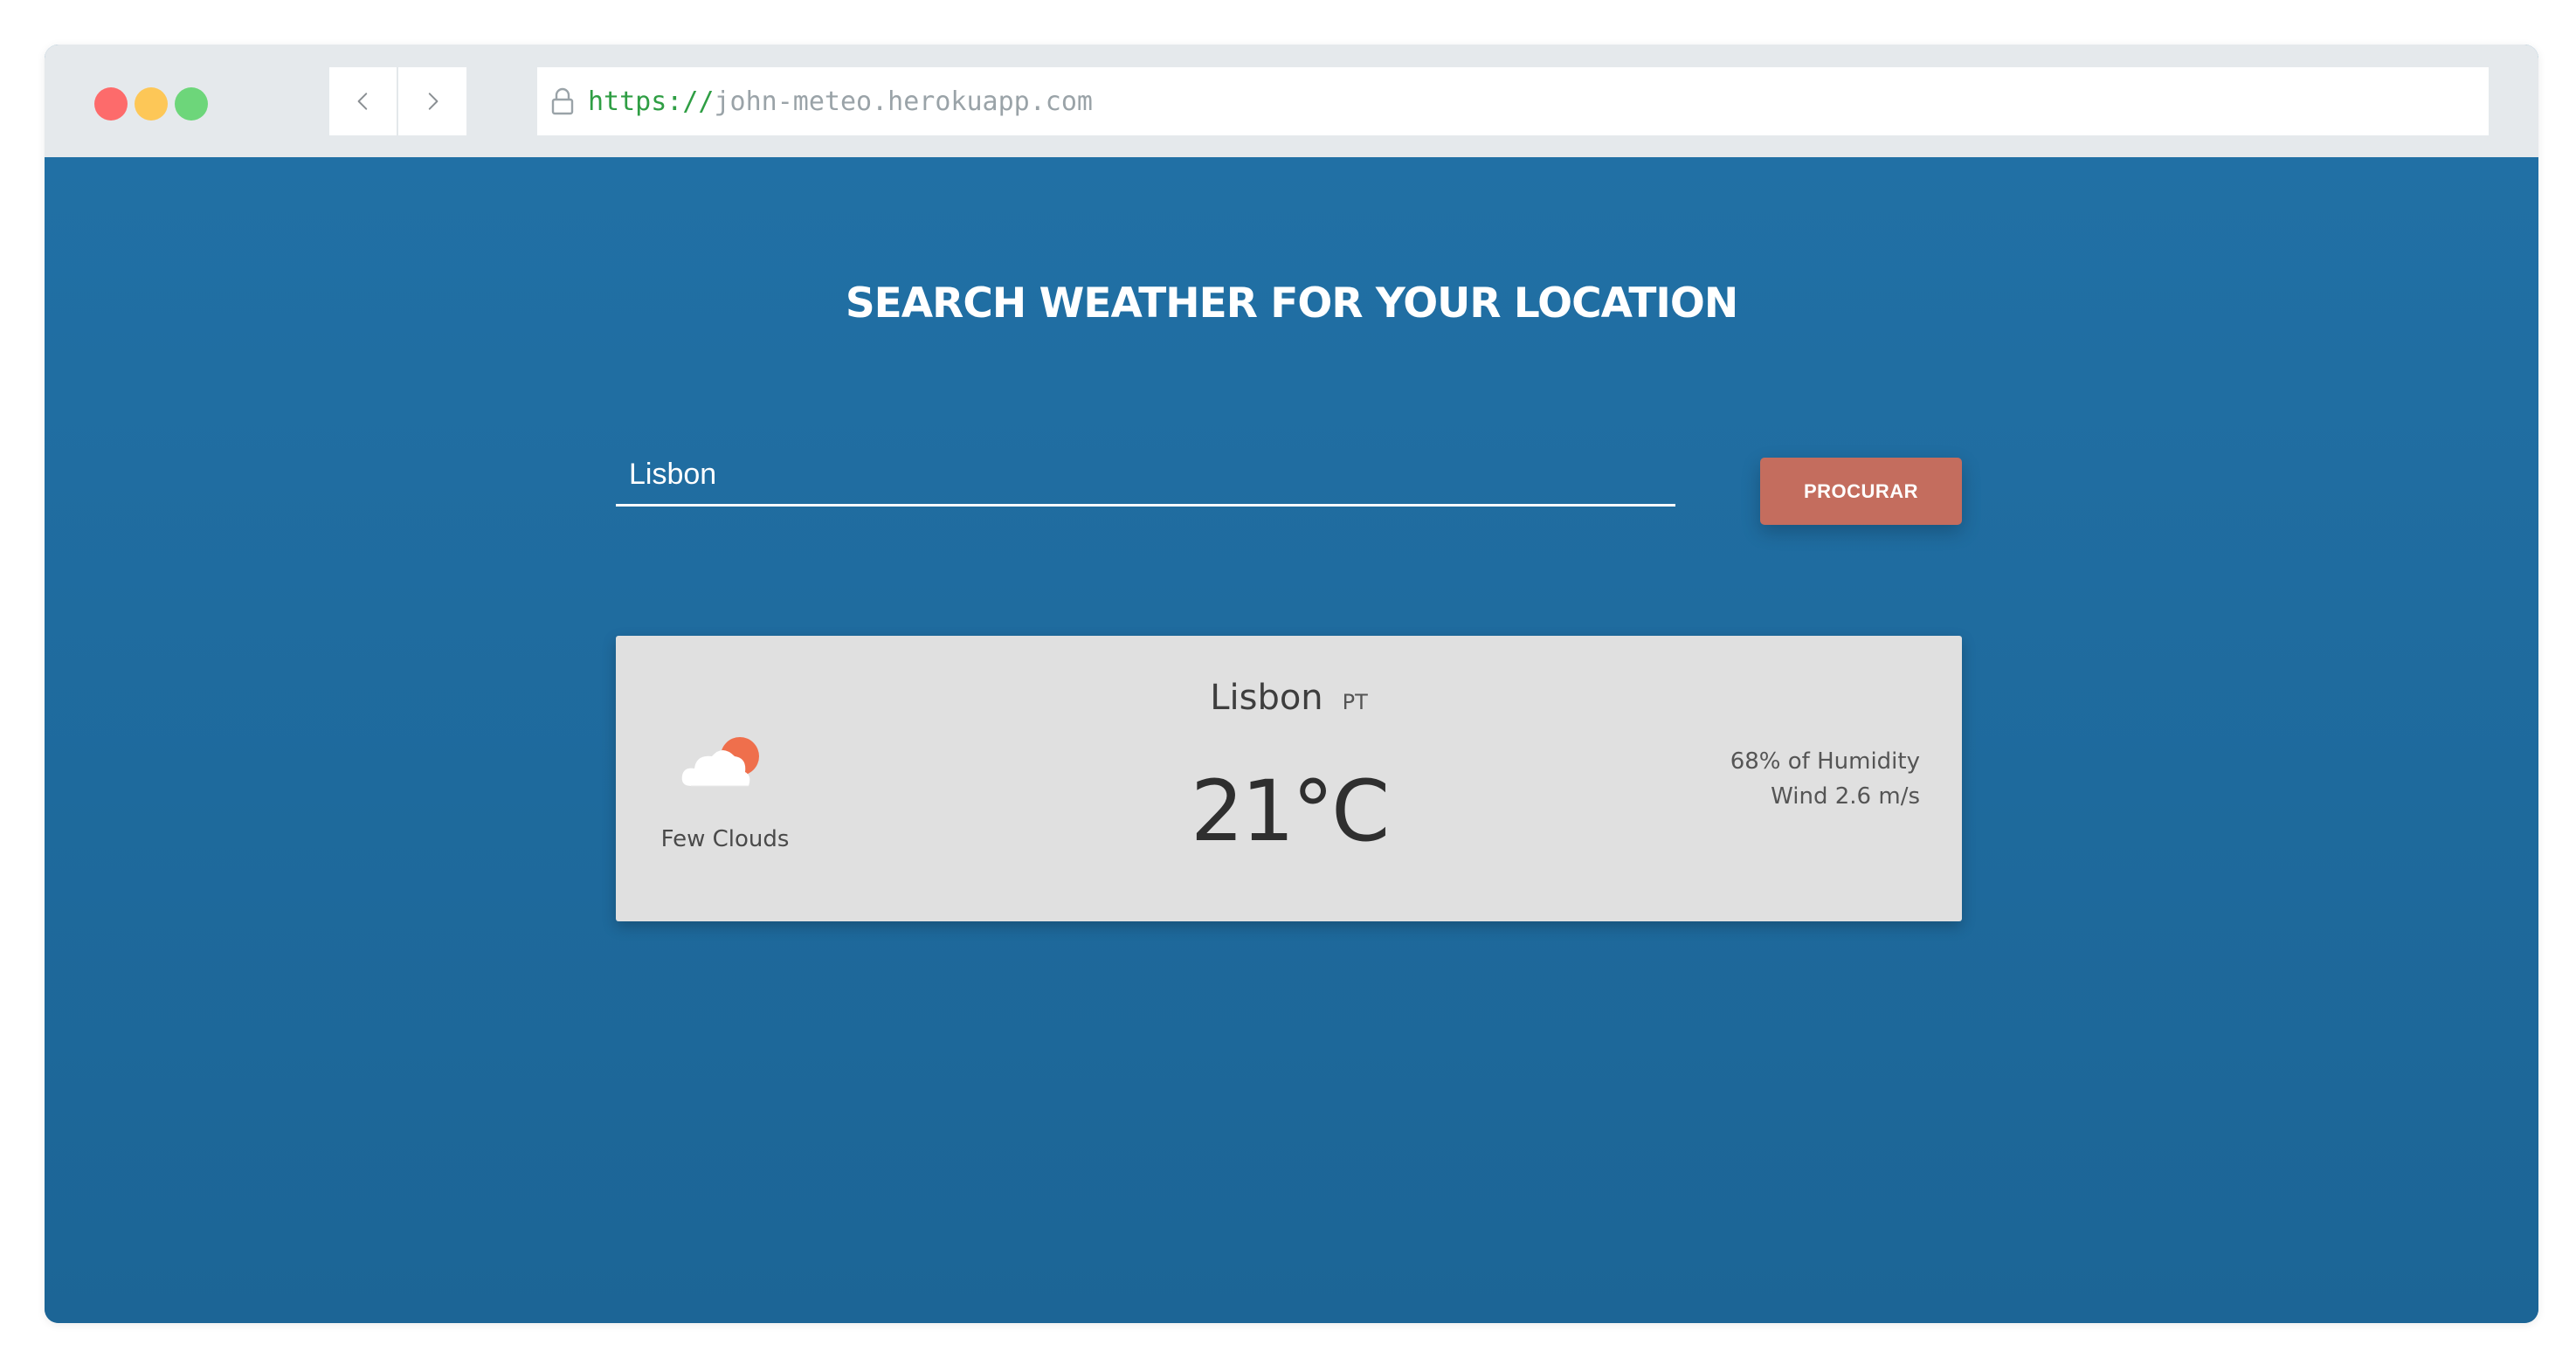 The height and width of the screenshot is (1365, 2576). Describe the element at coordinates (1825, 761) in the screenshot. I see `humidity-text: 68% of Humidity` at that location.